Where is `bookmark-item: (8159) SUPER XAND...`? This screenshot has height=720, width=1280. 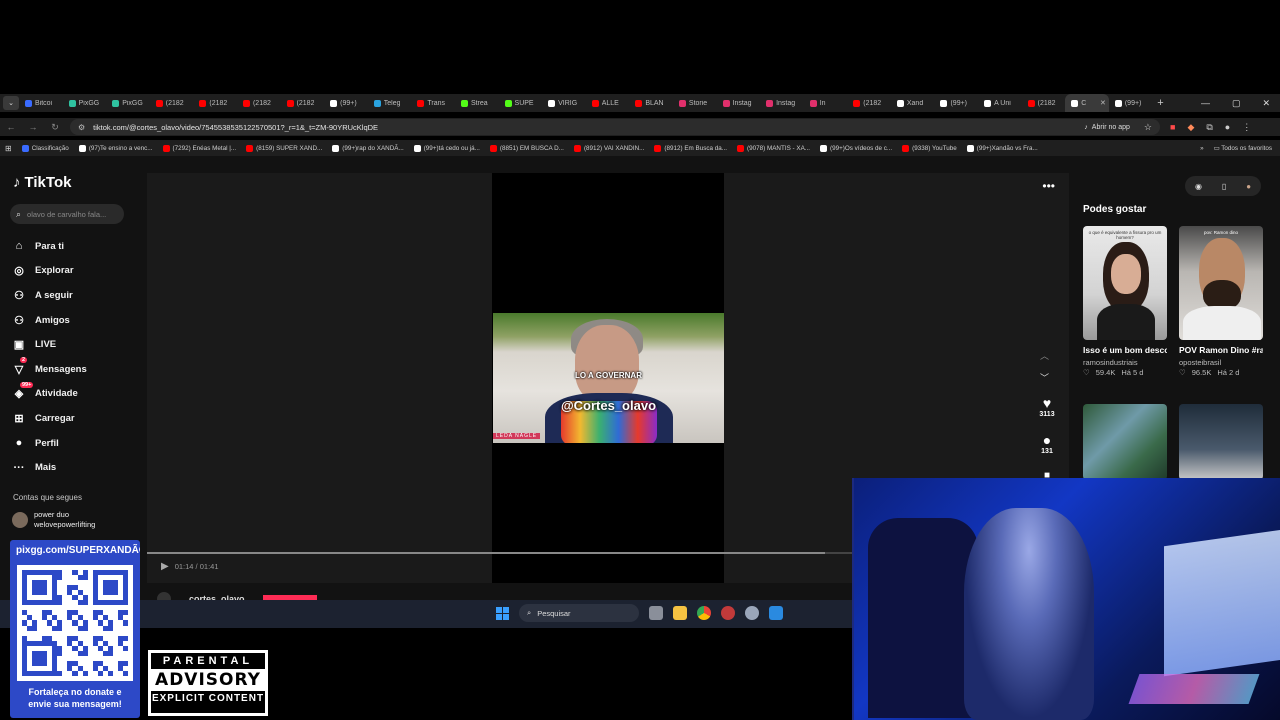 bookmark-item: (8159) SUPER XAND... is located at coordinates (284, 148).